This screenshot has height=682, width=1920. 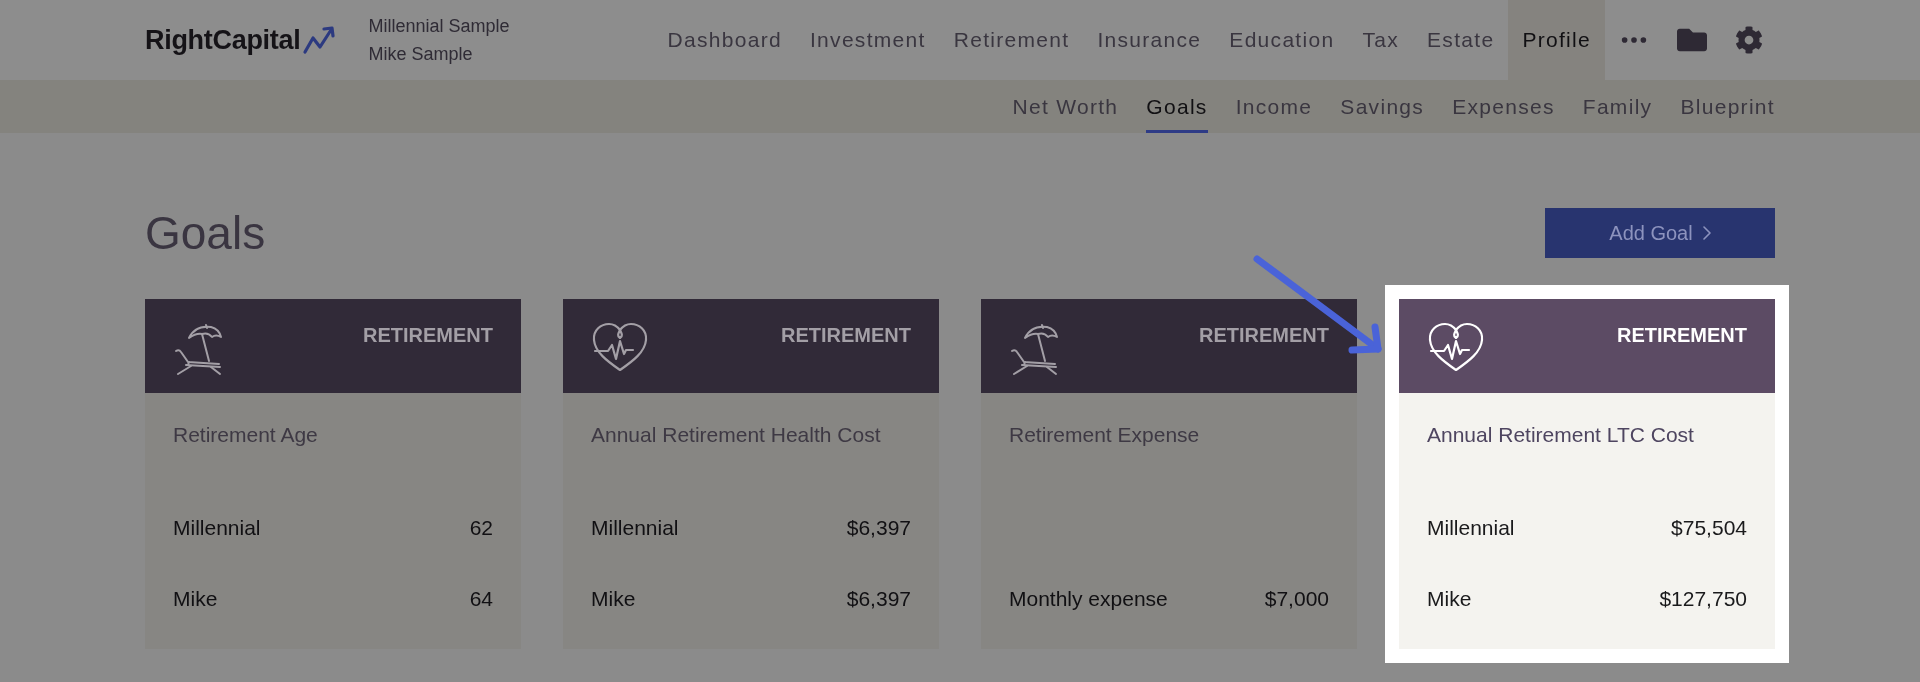 What do you see at coordinates (439, 26) in the screenshot?
I see `client-name: Millennial Sample` at bounding box center [439, 26].